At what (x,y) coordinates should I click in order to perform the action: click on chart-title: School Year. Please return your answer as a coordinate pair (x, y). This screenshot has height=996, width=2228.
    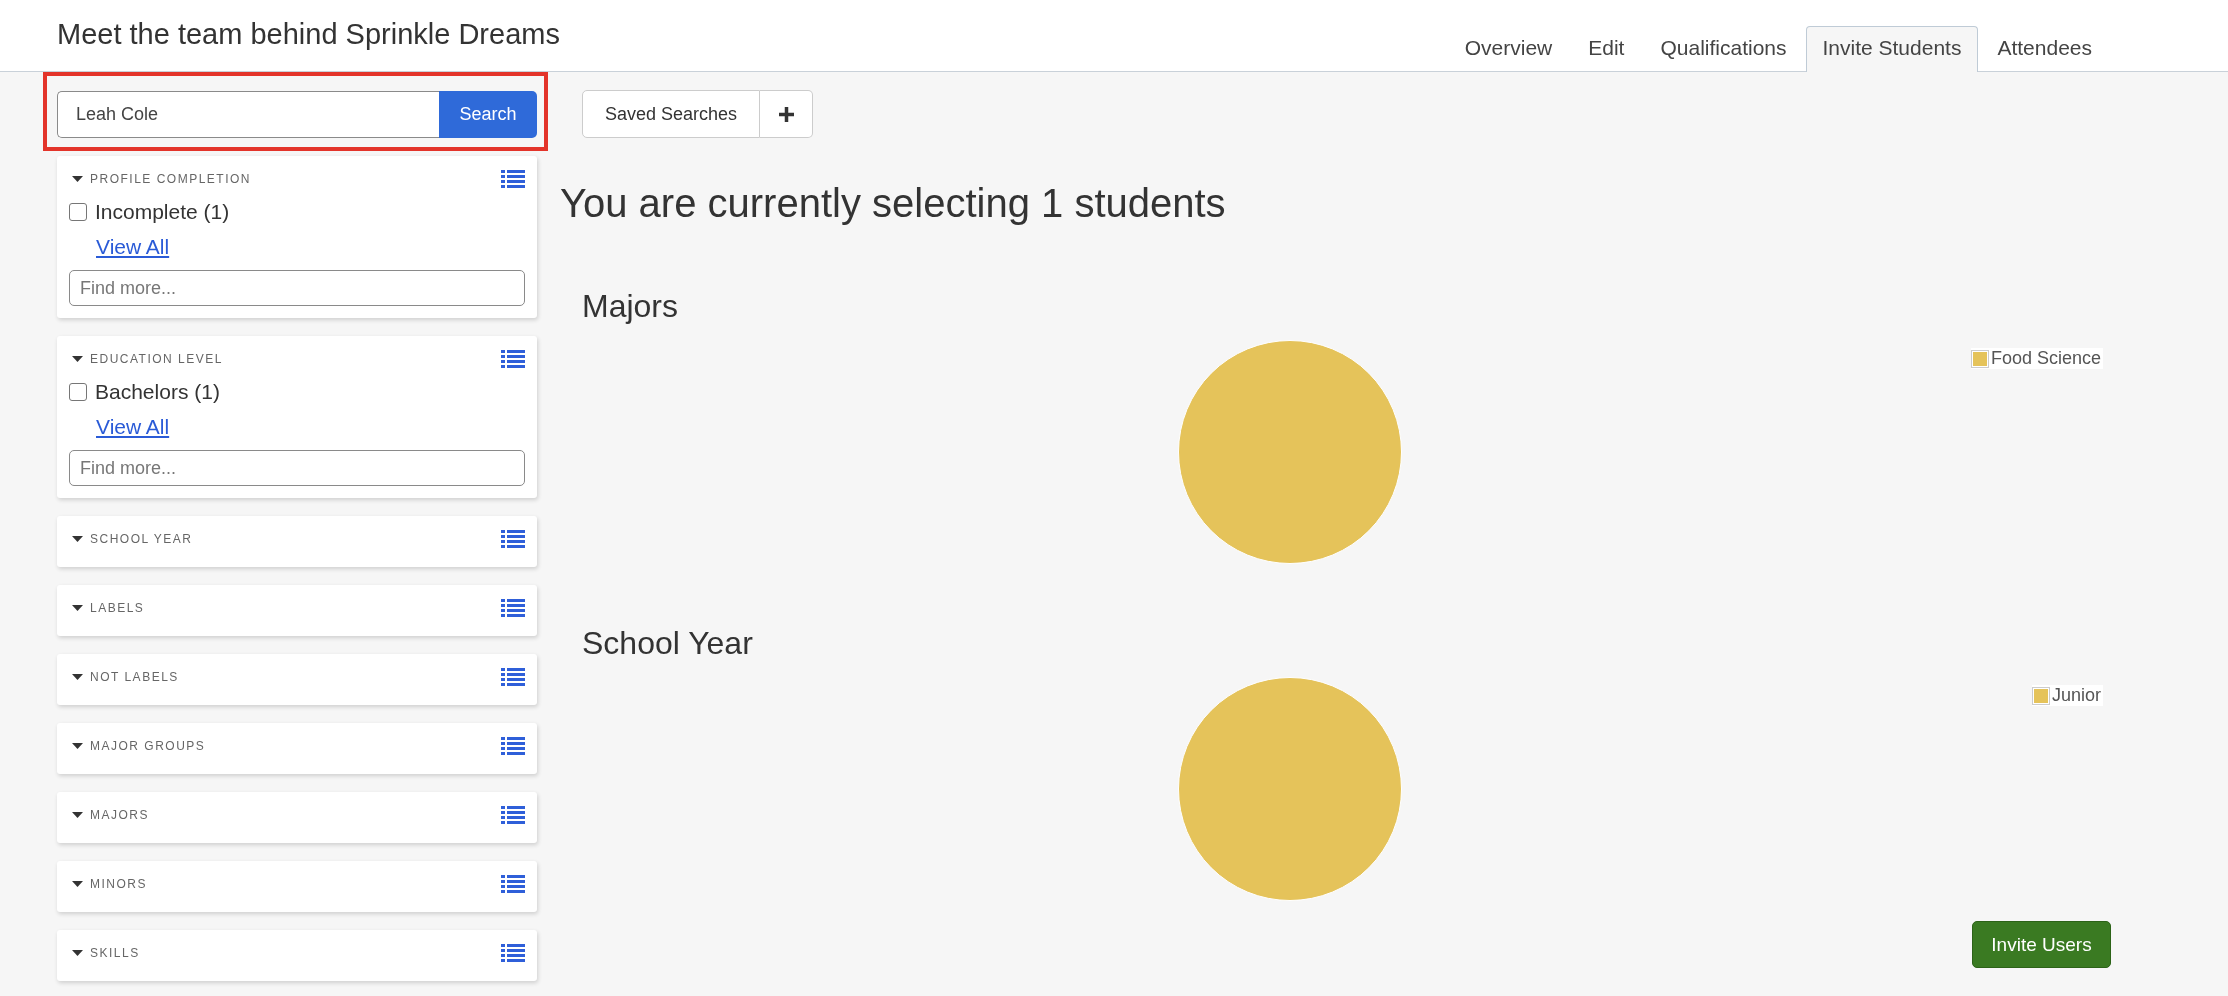
    Looking at the image, I should click on (668, 643).